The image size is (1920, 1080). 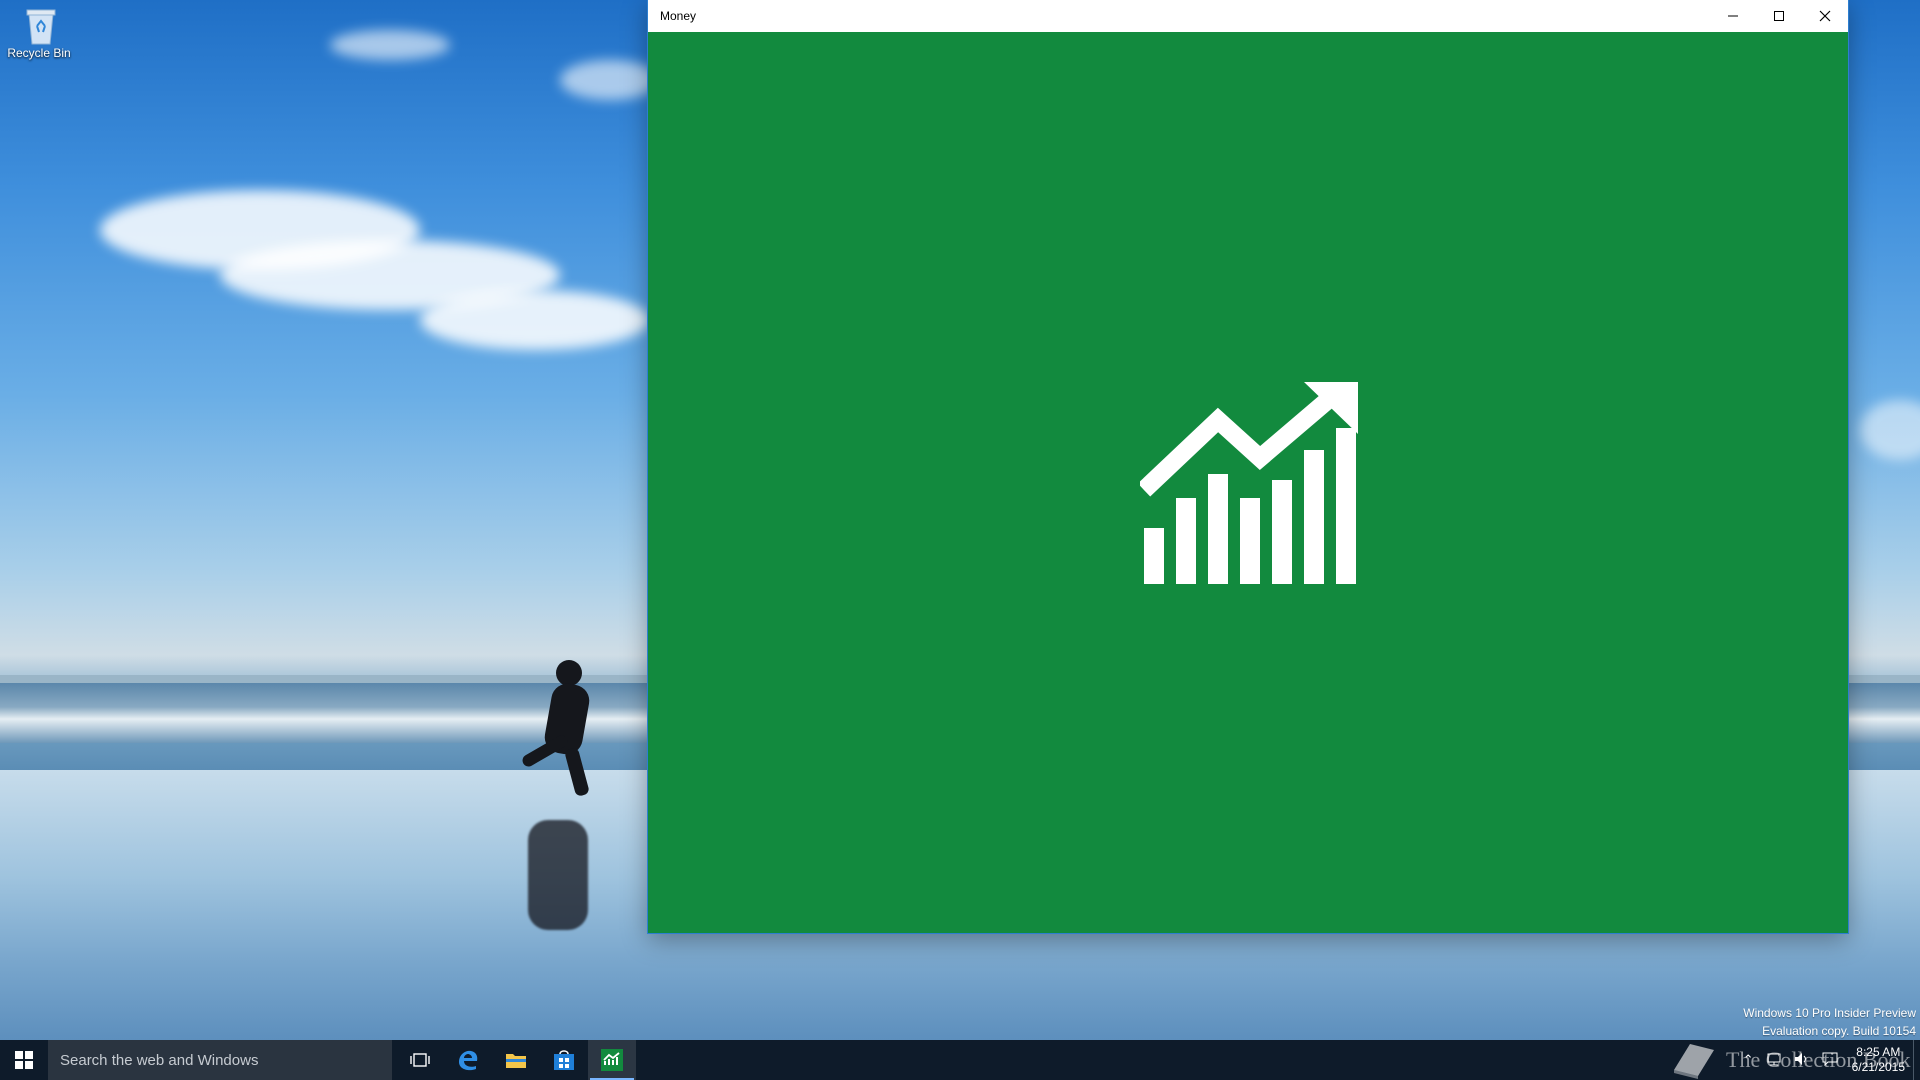 I want to click on edge-taskbar-button, so click(x=468, y=1060).